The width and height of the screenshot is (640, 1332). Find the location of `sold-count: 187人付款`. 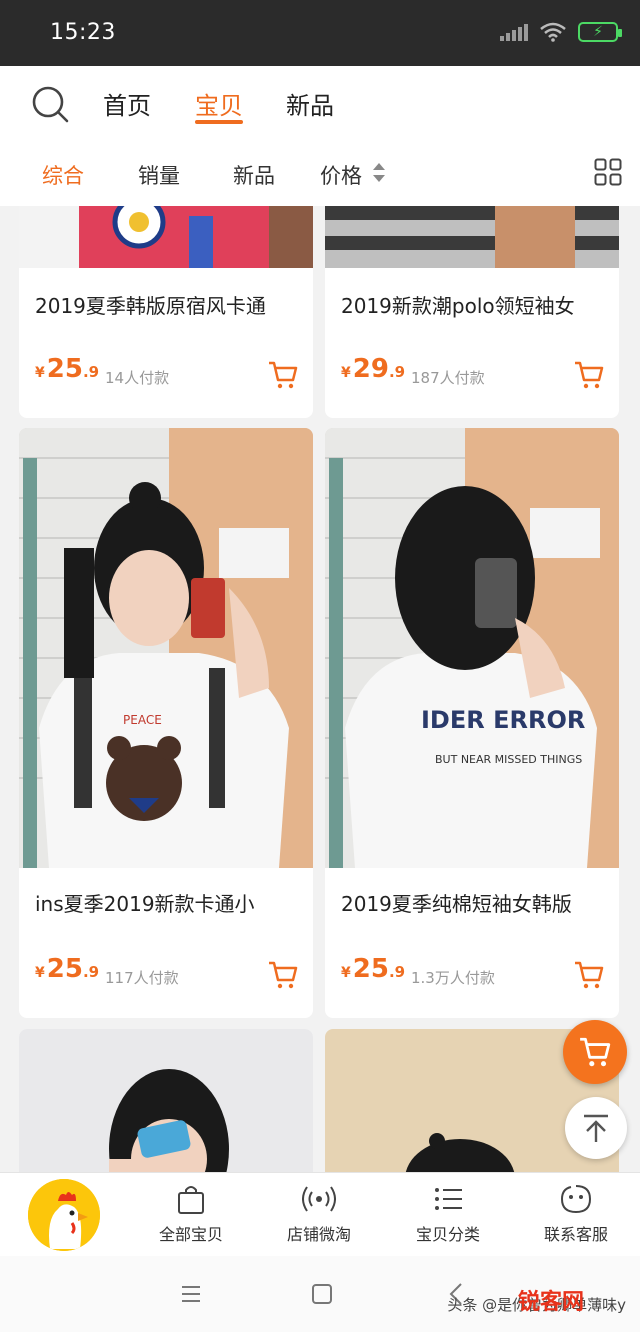

sold-count: 187人付款 is located at coordinates (448, 378).